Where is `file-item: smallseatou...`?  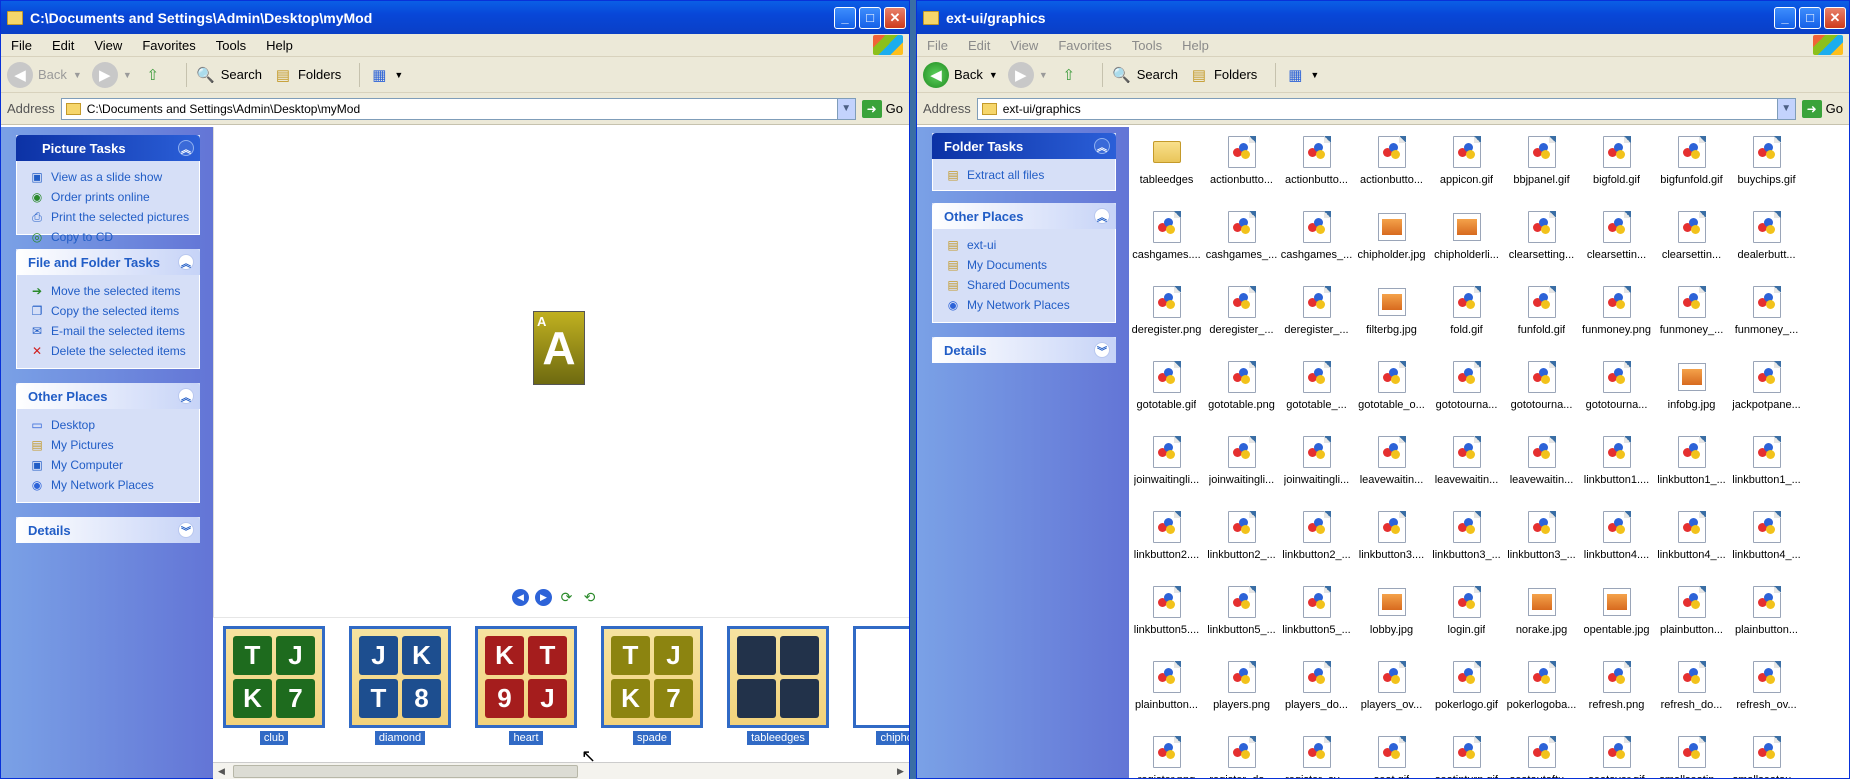
file-item: smallseatou... is located at coordinates (1766, 754).